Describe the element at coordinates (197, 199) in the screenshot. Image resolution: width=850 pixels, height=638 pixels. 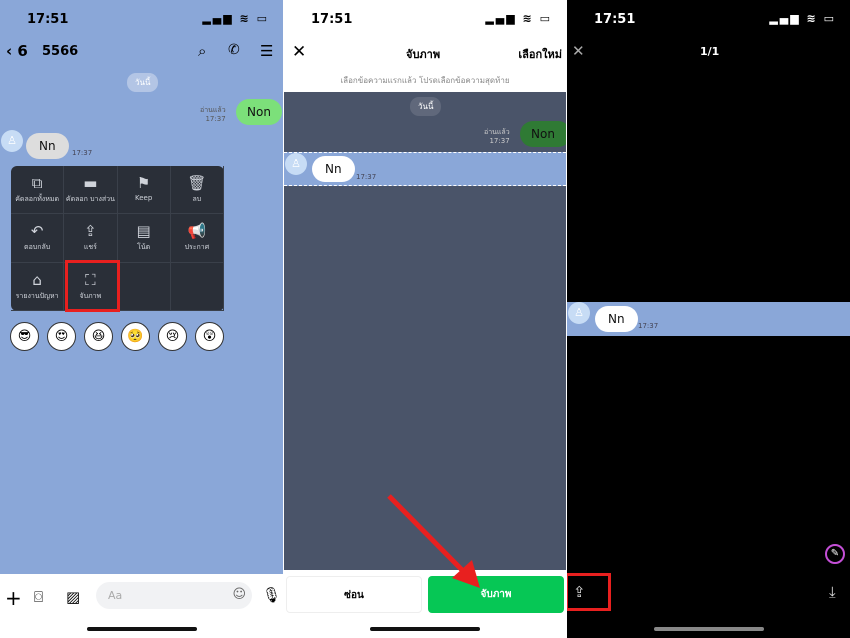
I see `menu-item-label: ลบ` at that location.